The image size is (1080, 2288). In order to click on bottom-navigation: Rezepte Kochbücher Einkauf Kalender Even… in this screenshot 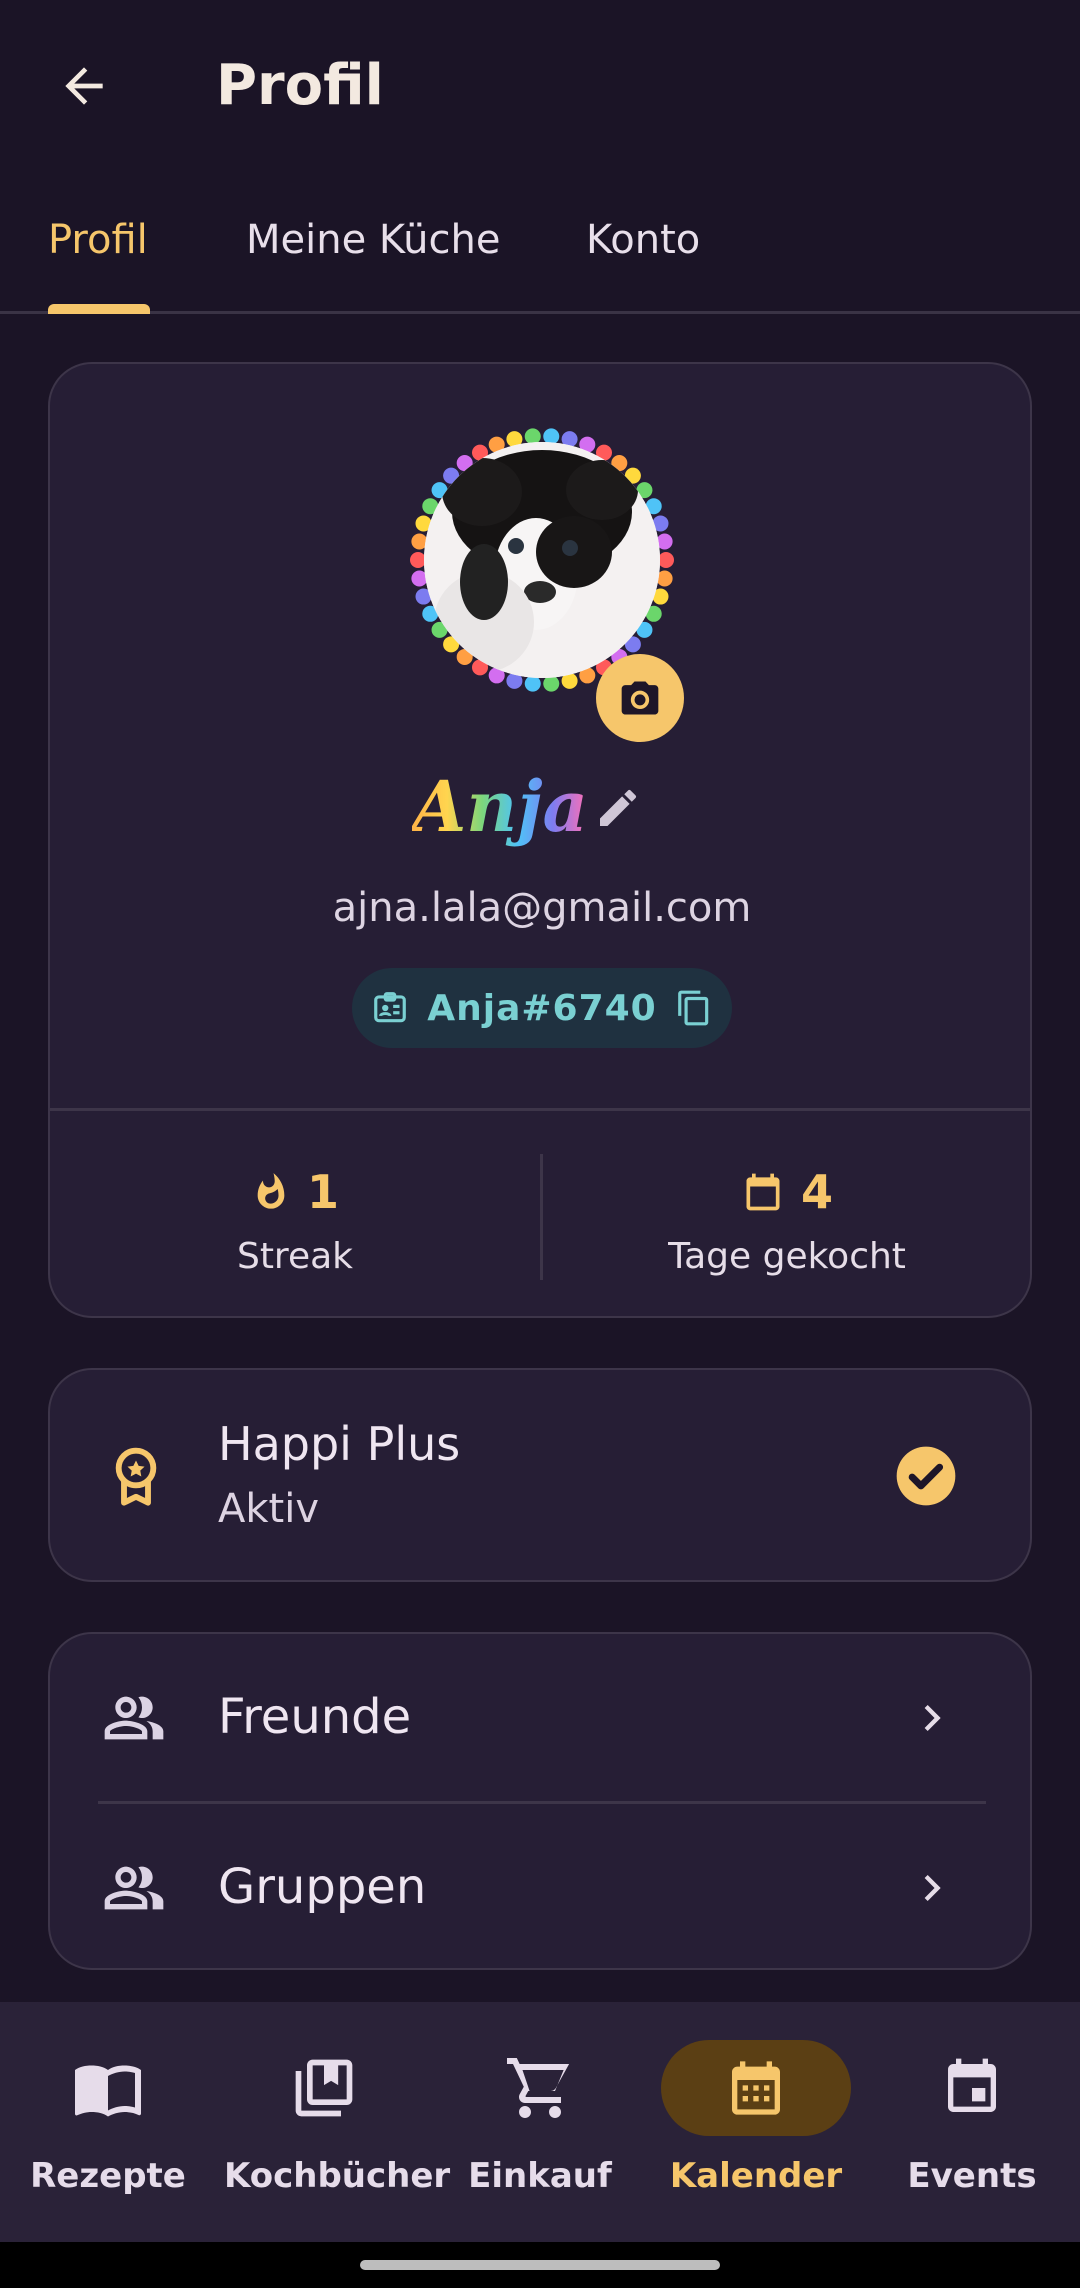, I will do `click(540, 2122)`.